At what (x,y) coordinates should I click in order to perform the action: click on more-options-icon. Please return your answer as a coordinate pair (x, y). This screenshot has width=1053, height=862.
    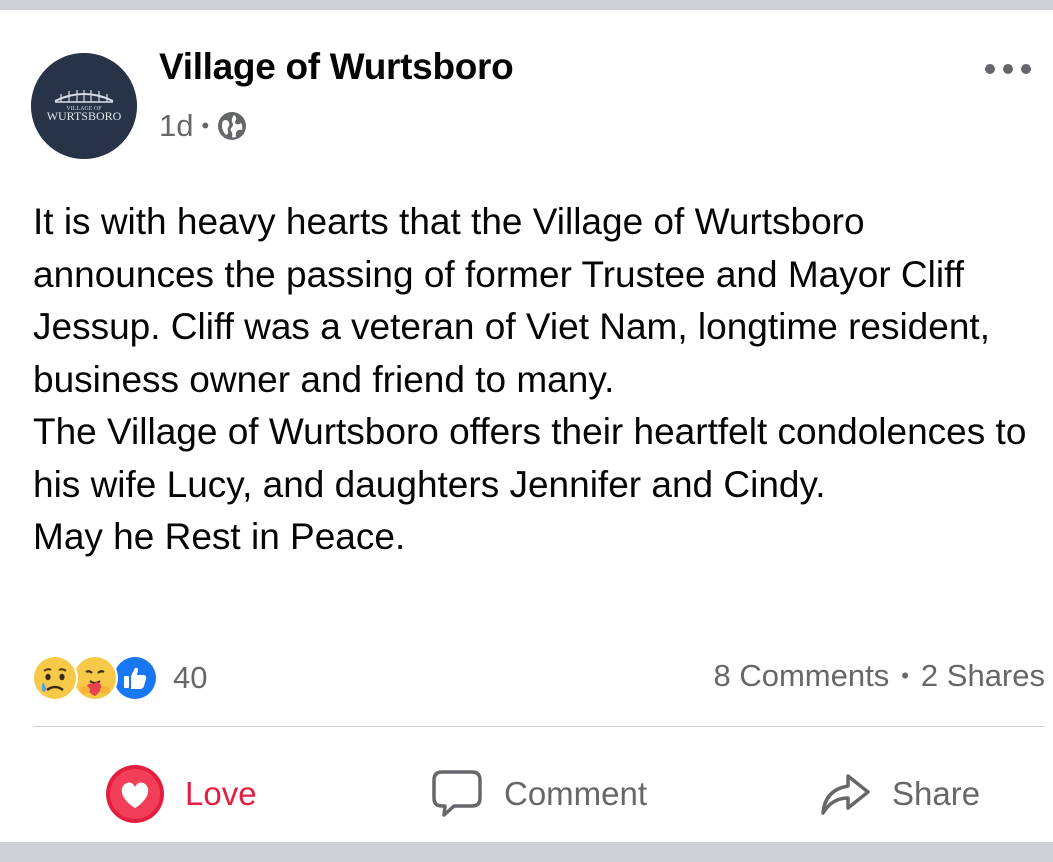
    Looking at the image, I should click on (1008, 69).